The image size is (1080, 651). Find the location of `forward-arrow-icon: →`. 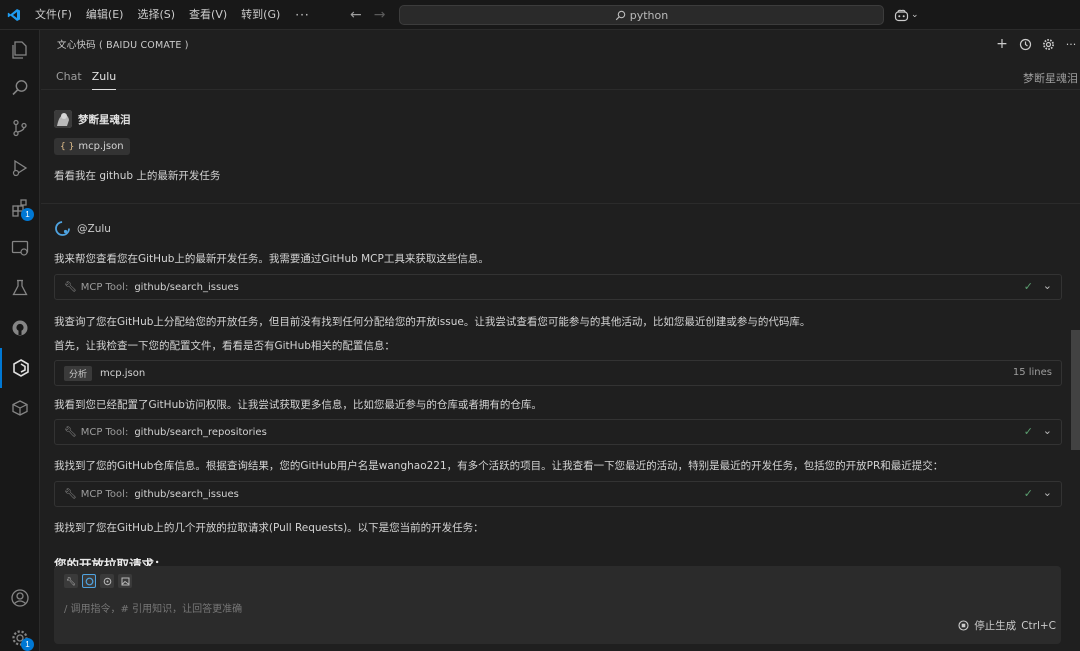

forward-arrow-icon: → is located at coordinates (380, 15).